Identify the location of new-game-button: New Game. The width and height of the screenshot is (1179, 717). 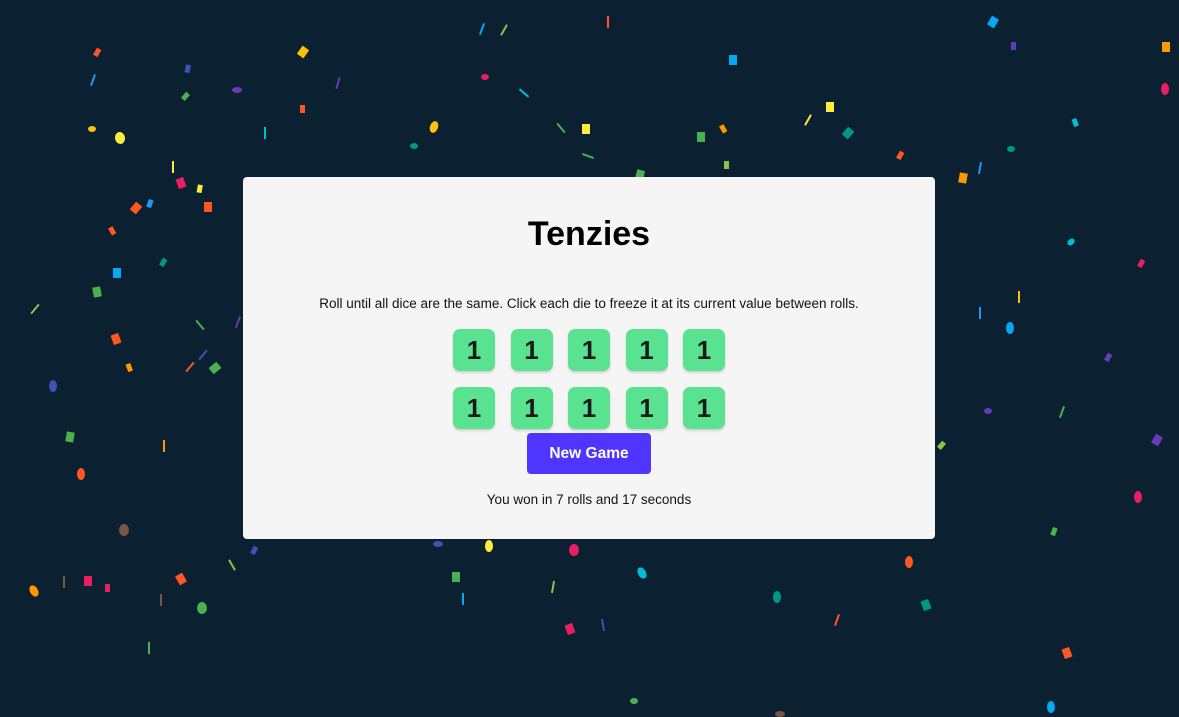
(589, 453).